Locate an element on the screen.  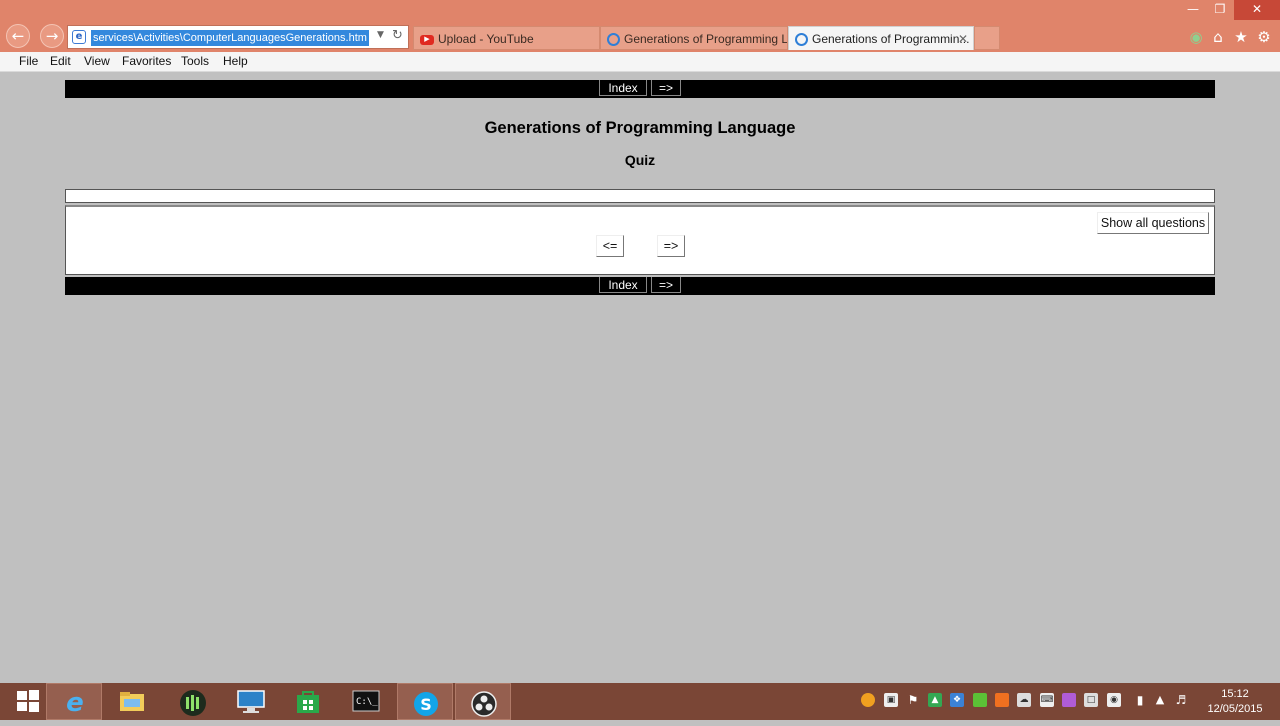
back-button: ← is located at coordinates (18, 36).